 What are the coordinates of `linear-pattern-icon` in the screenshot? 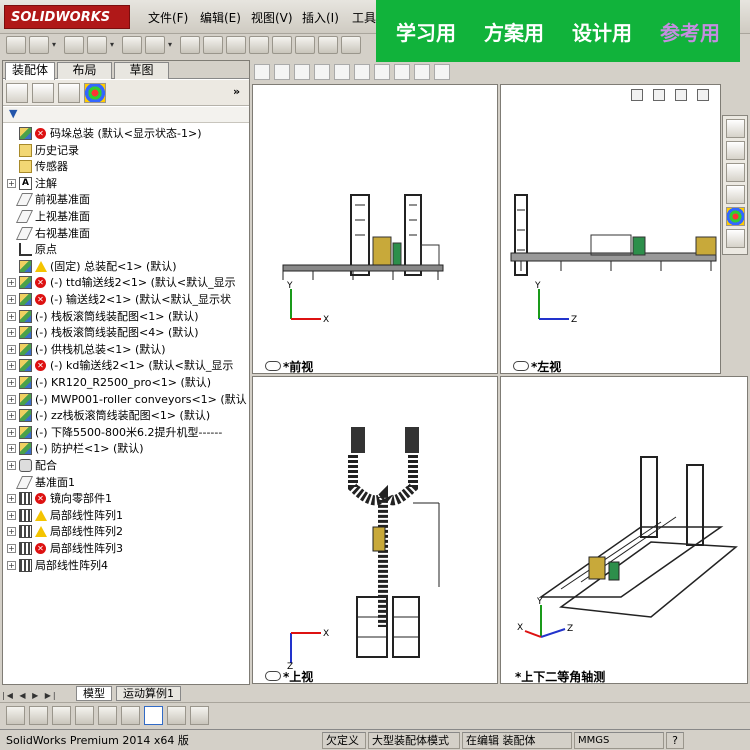 It's located at (155, 45).